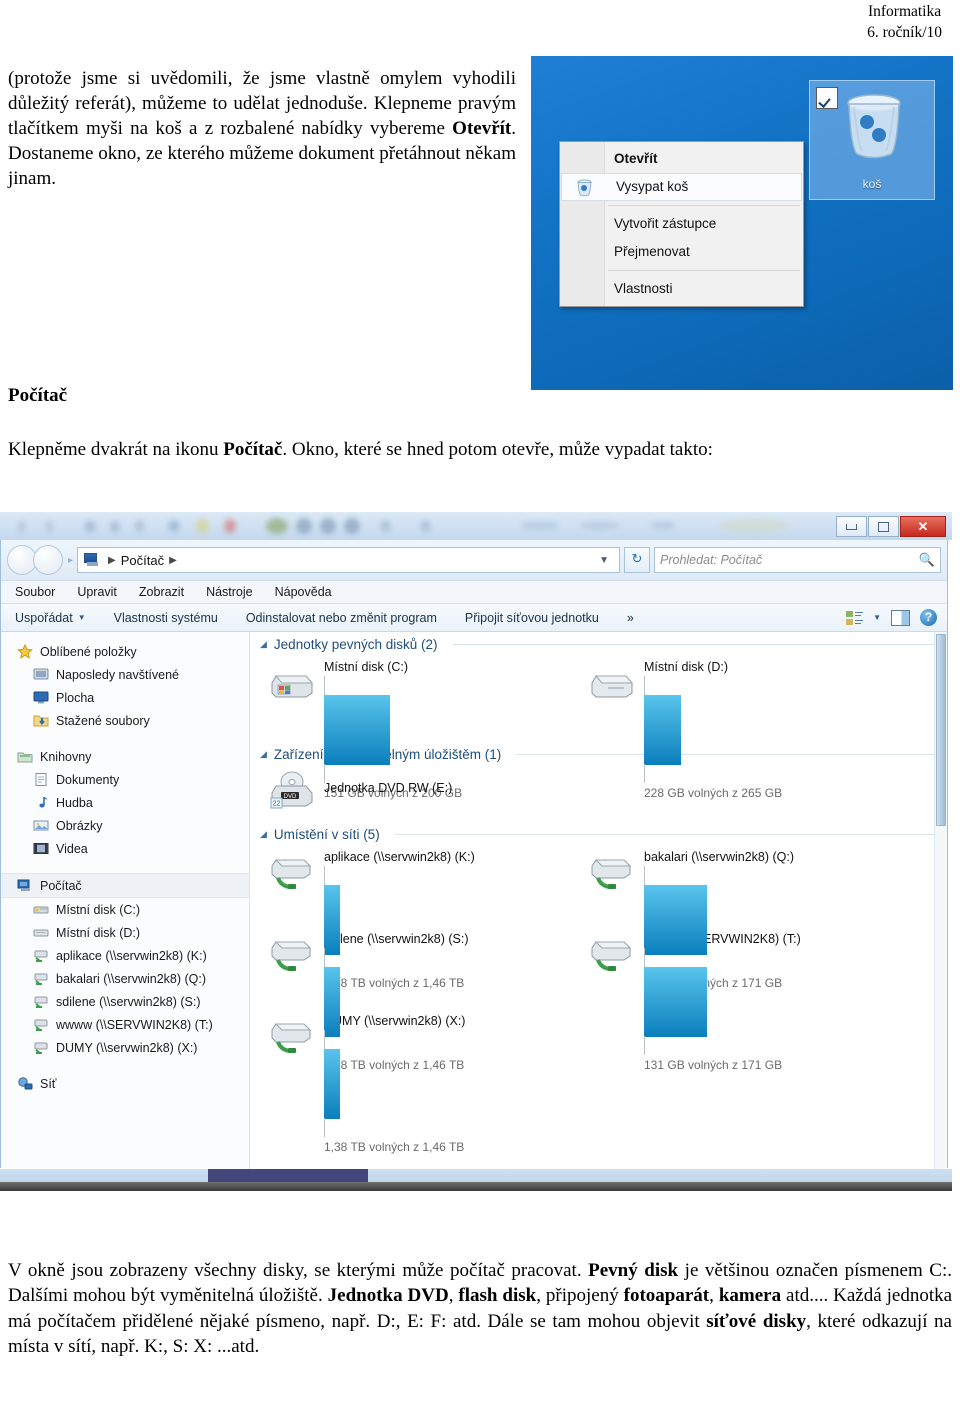 Image resolution: width=960 pixels, height=1403 pixels. Describe the element at coordinates (637, 560) in the screenshot. I see `refresh-button: ↻` at that location.